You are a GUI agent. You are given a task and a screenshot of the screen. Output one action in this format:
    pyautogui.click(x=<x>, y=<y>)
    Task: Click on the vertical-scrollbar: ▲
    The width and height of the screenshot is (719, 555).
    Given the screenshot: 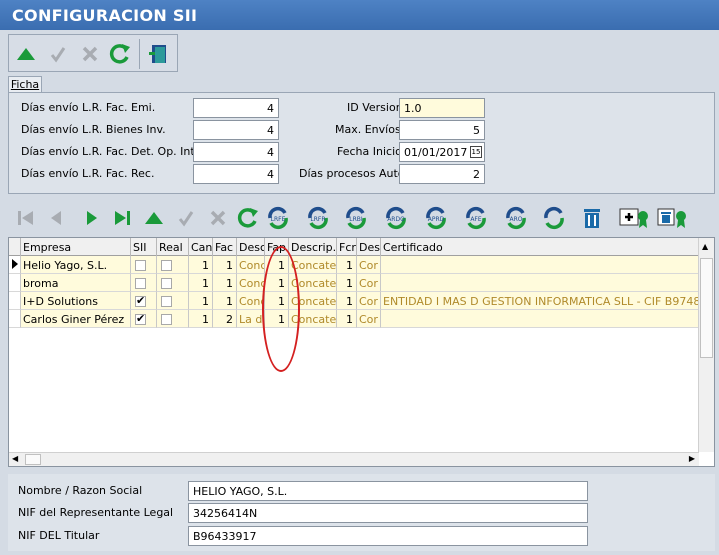 What is the action you would take?
    pyautogui.click(x=706, y=345)
    